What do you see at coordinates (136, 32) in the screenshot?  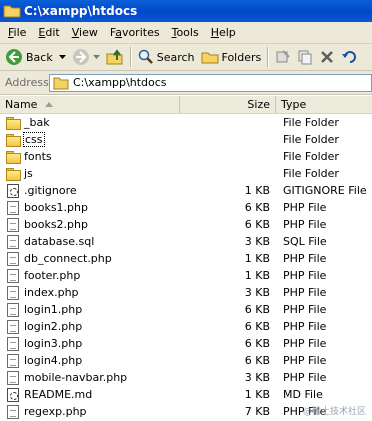 I see `menu-item-favorites: Favorites` at bounding box center [136, 32].